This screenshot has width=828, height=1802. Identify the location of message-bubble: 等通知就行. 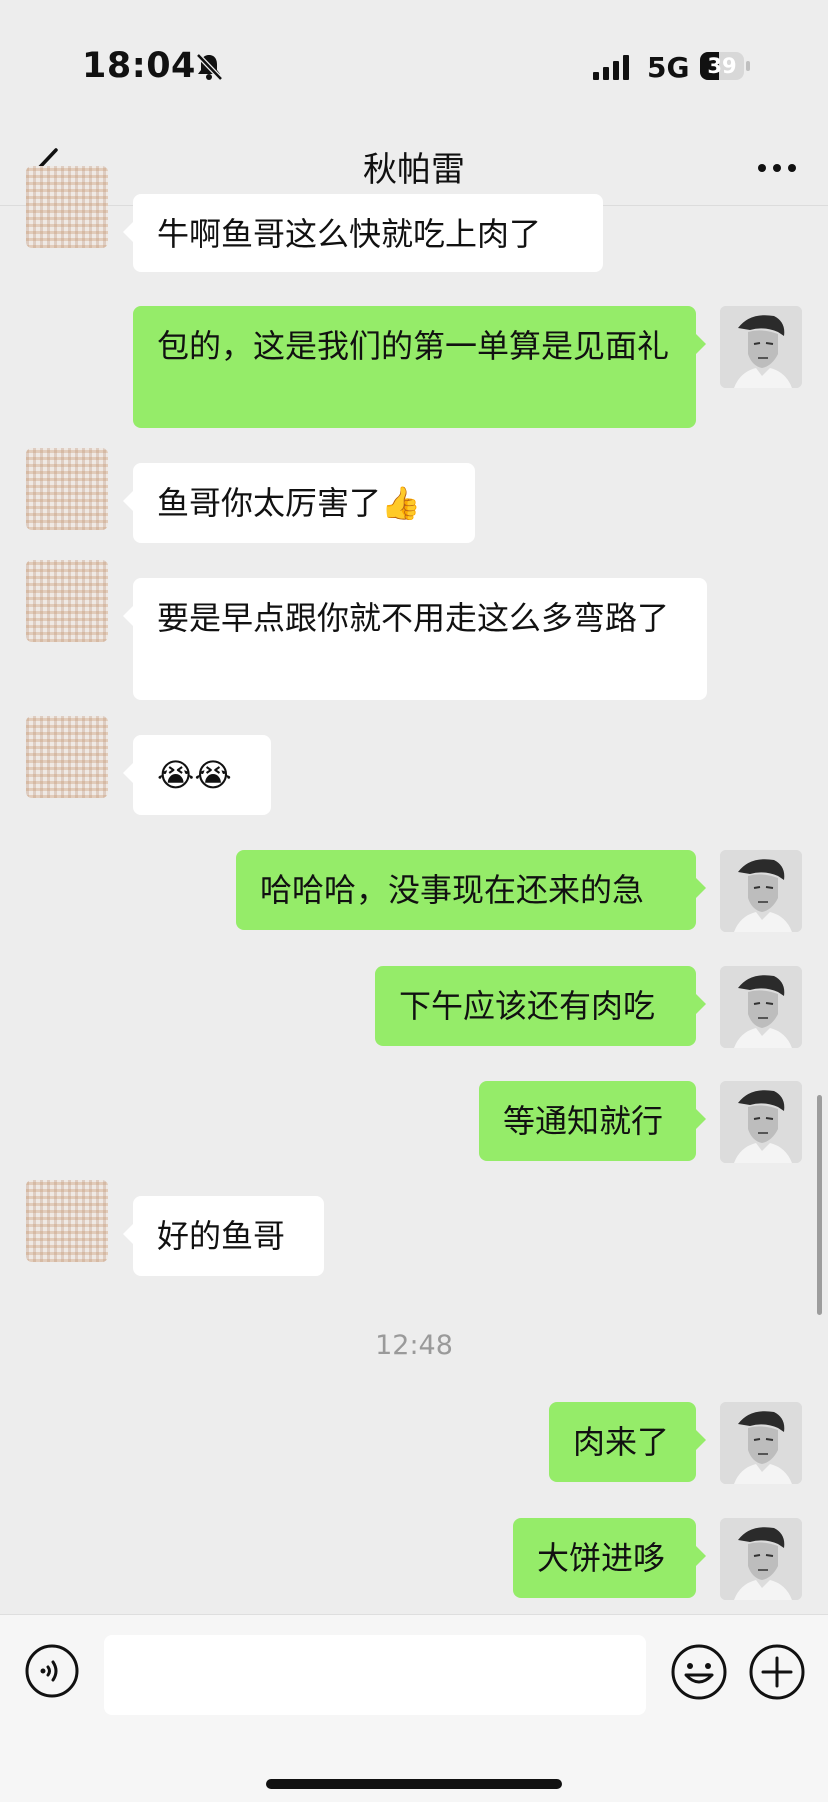
(592, 1121).